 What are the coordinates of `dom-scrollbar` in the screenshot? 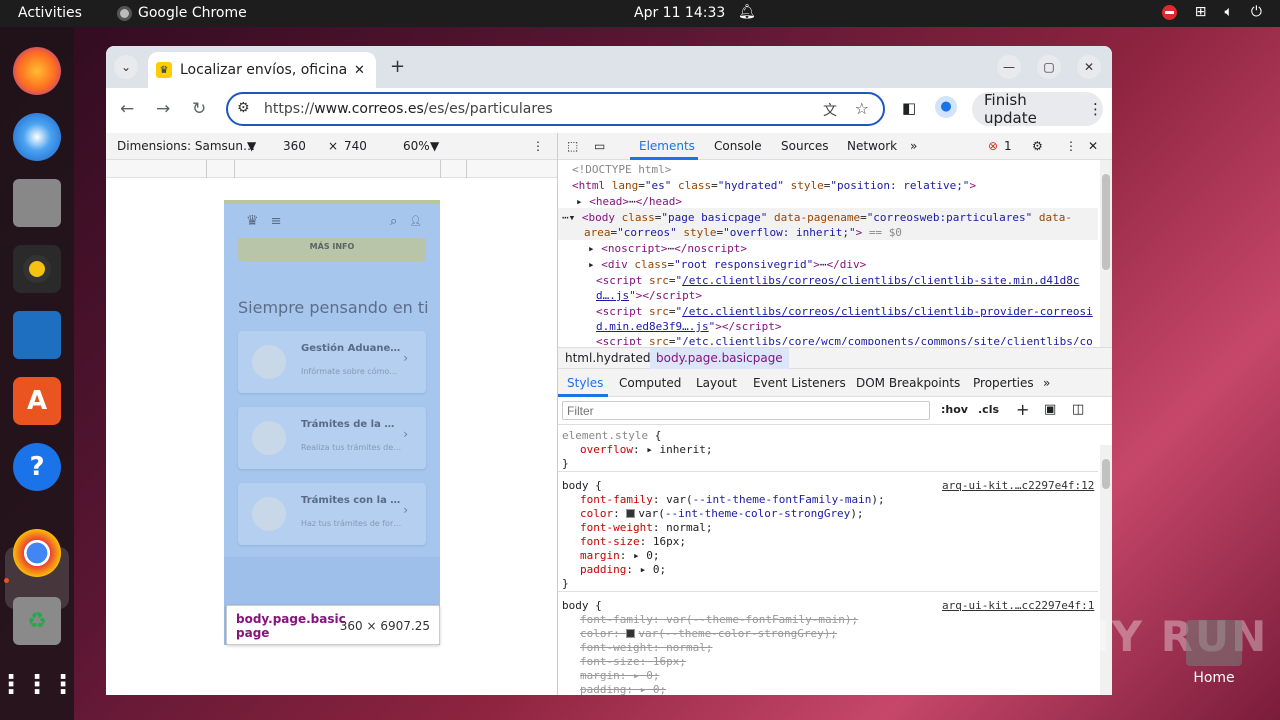 It's located at (1106, 253).